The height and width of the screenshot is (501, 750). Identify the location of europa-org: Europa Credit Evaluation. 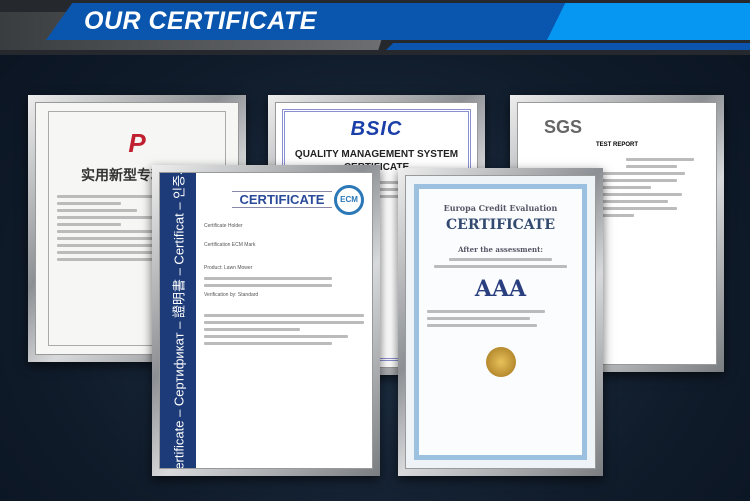
(500, 208).